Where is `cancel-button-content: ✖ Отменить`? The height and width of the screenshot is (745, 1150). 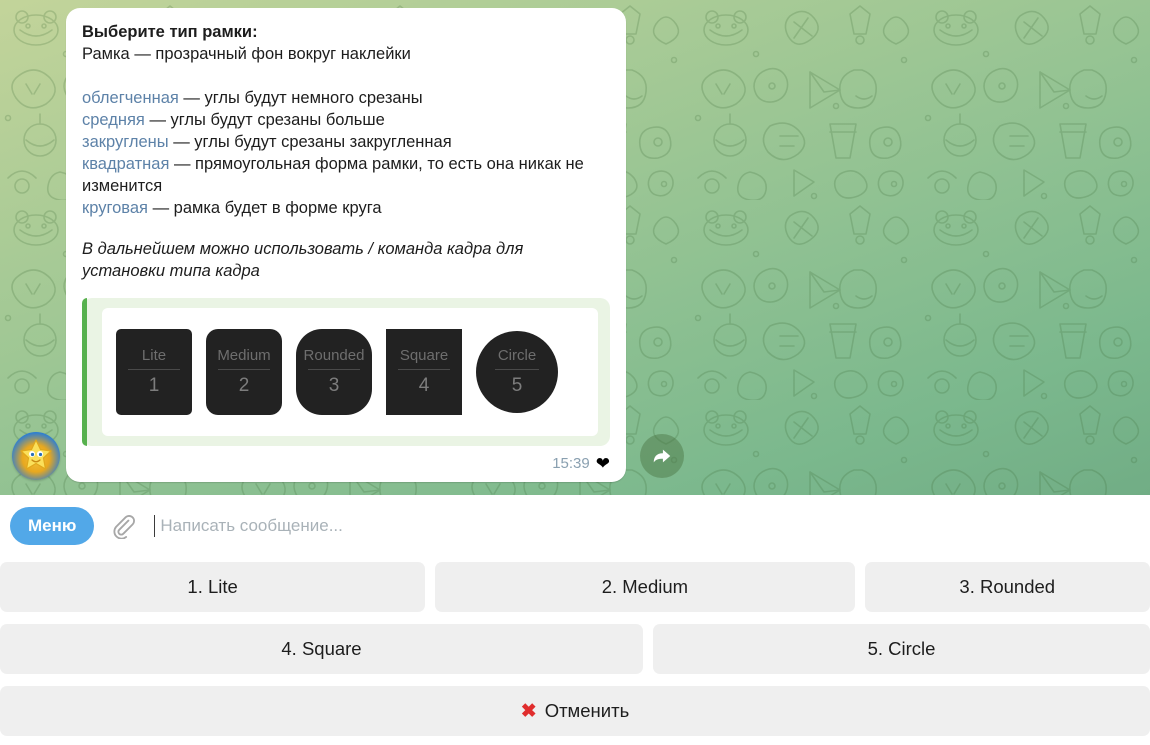
cancel-button-content: ✖ Отменить is located at coordinates (575, 711).